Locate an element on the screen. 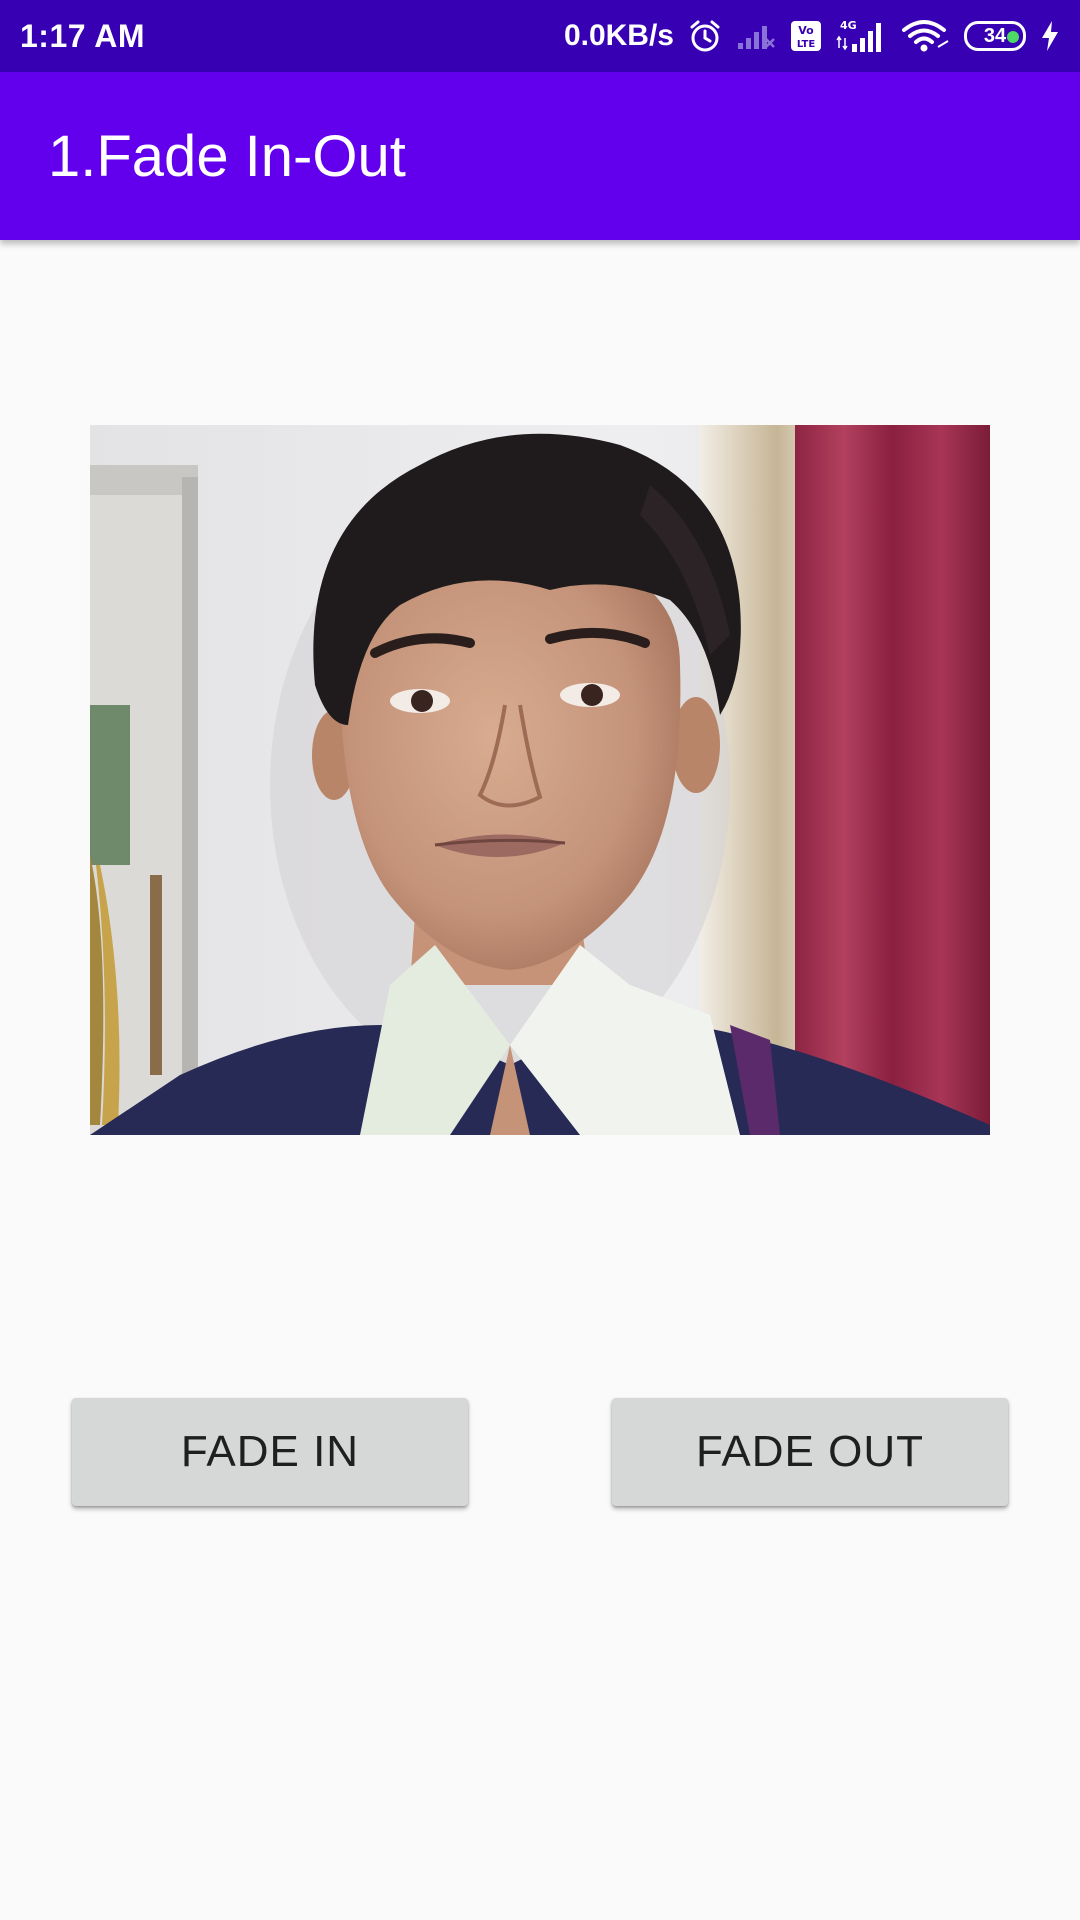 Image resolution: width=1080 pixels, height=1920 pixels. status-time: 1:17 AM is located at coordinates (83, 35).